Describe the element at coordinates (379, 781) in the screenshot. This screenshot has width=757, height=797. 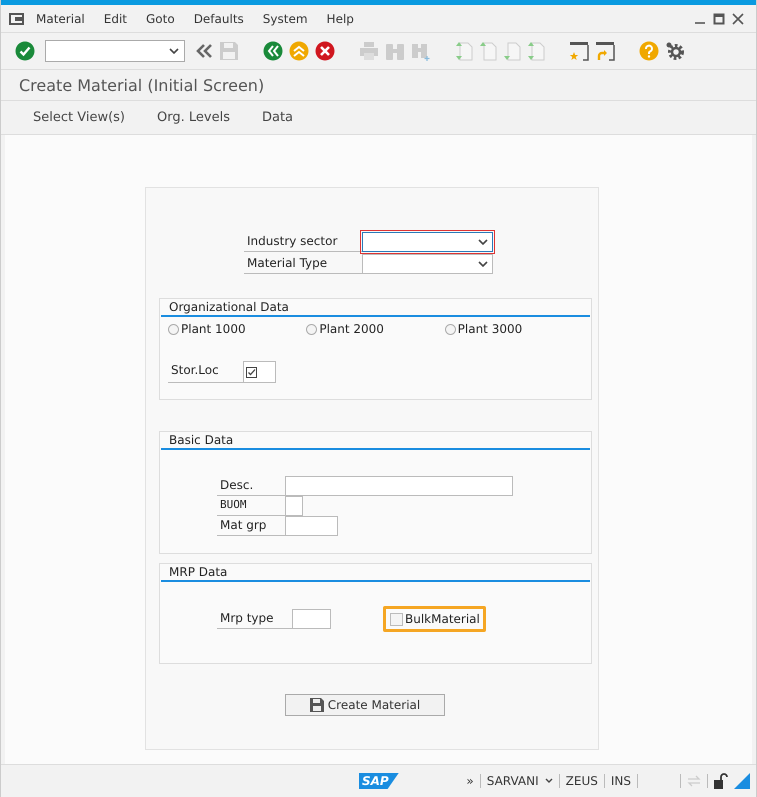
I see `sap-logo: SAP` at that location.